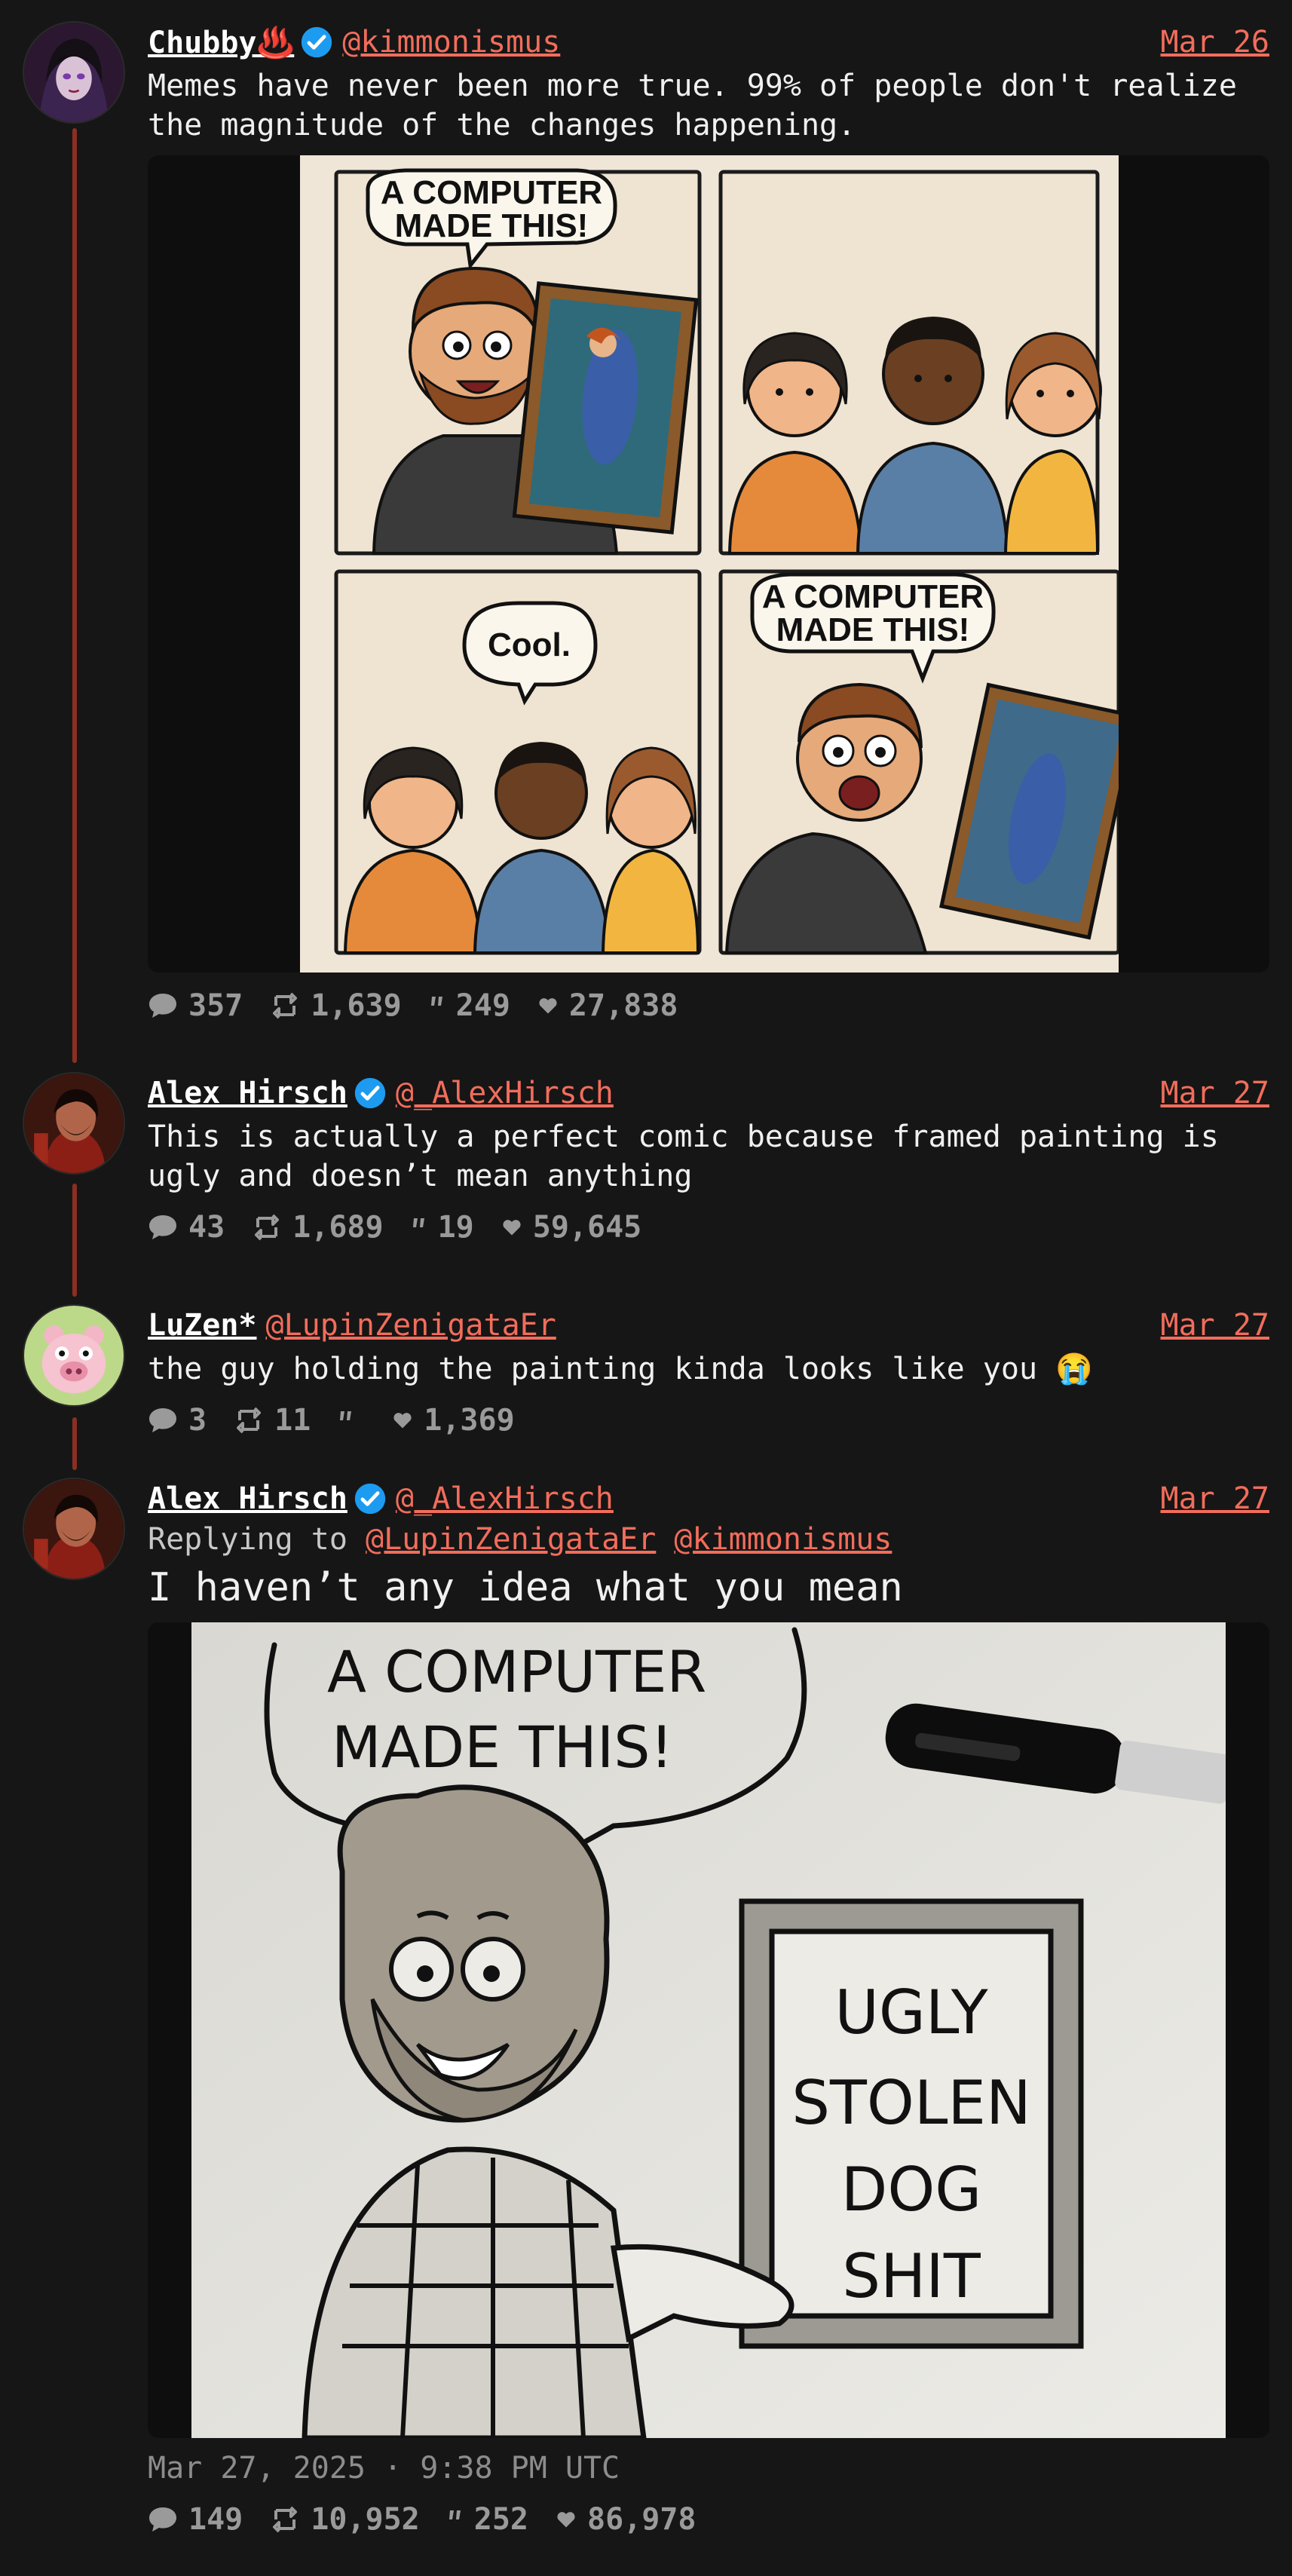 The image size is (1292, 2576). What do you see at coordinates (623, 1005) in the screenshot?
I see `like-count: 27,838` at bounding box center [623, 1005].